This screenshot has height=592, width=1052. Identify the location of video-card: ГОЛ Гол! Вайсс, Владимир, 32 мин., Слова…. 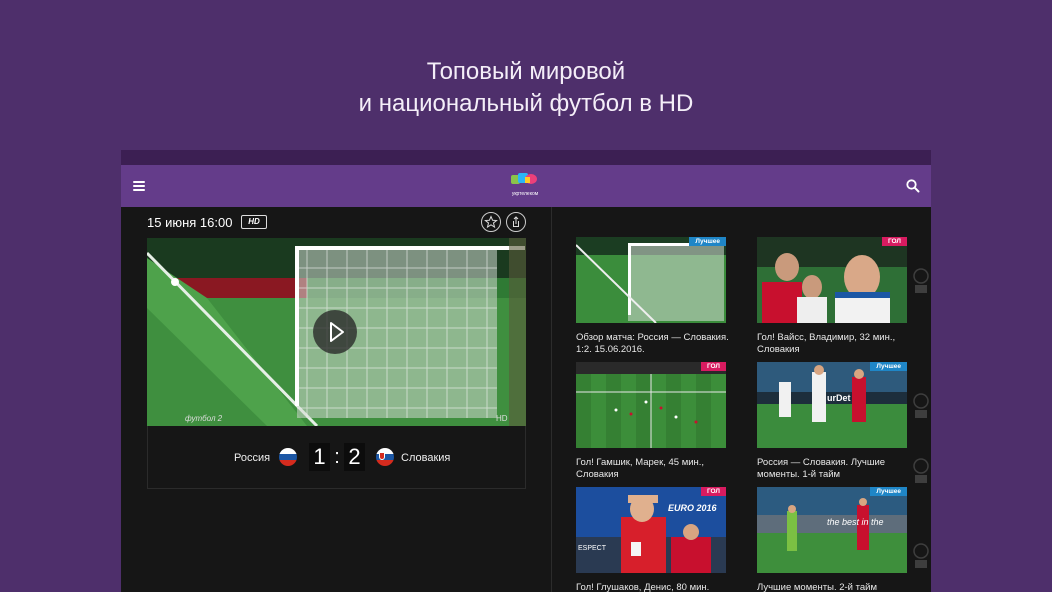
(832, 298).